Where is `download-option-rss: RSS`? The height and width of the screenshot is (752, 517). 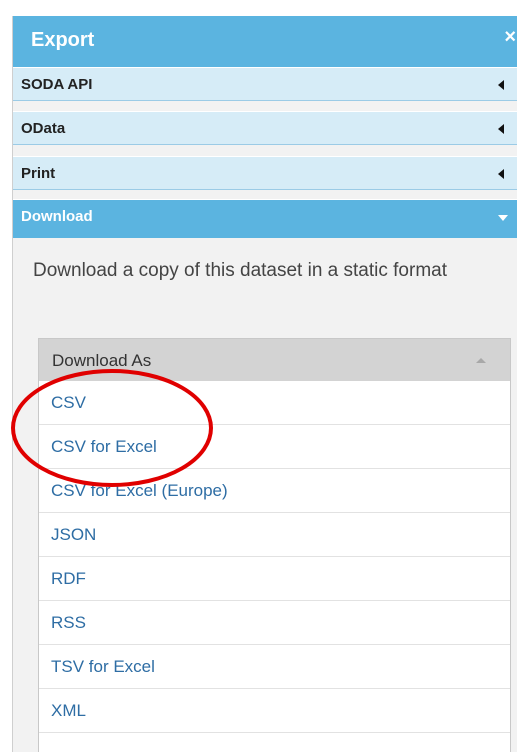
download-option-rss: RSS is located at coordinates (274, 623).